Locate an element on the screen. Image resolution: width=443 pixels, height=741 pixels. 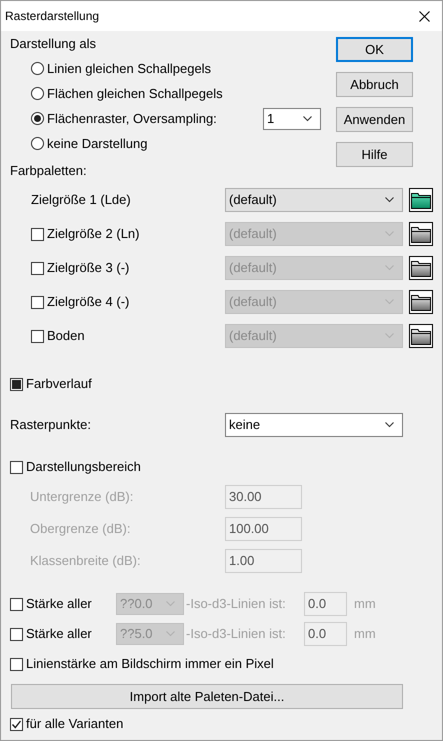
radio-label: keine Darstellung is located at coordinates (97, 143).